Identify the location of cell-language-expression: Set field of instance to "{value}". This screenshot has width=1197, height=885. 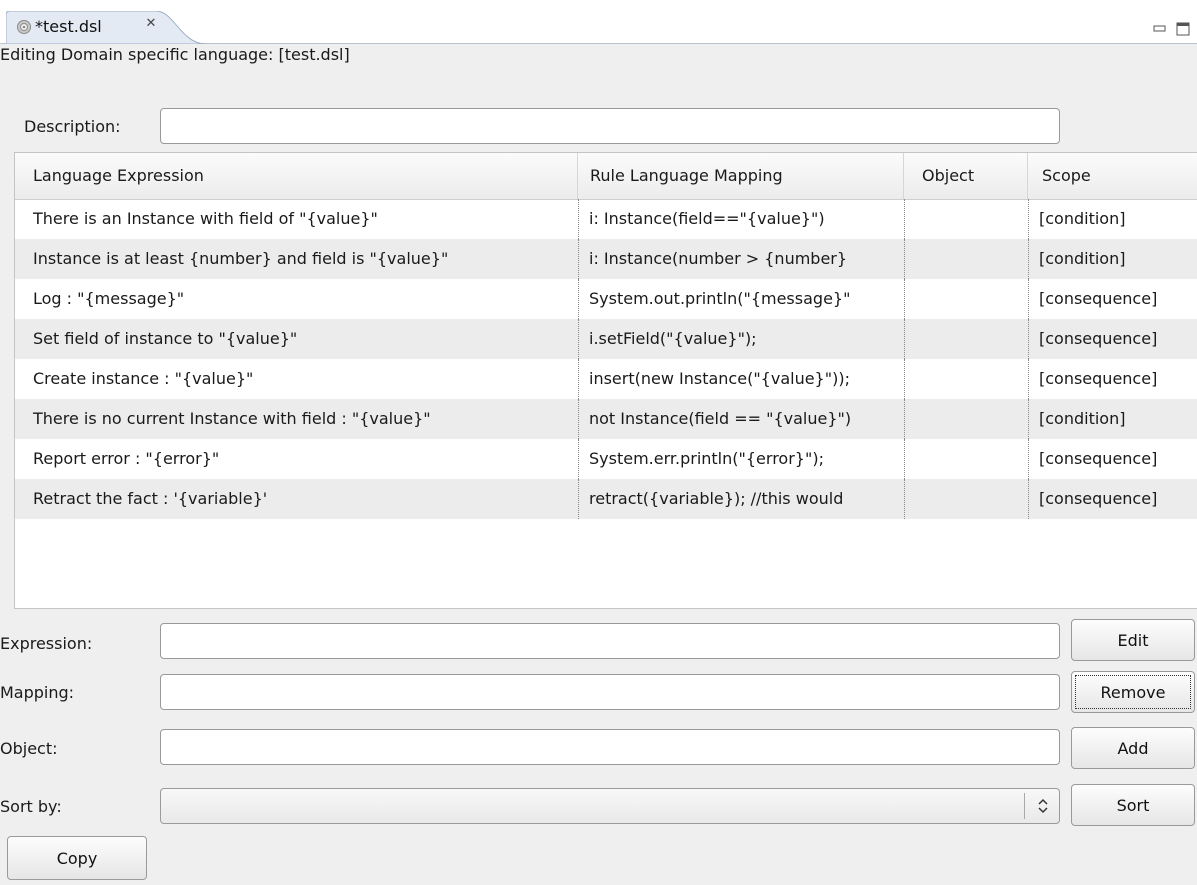
(165, 338).